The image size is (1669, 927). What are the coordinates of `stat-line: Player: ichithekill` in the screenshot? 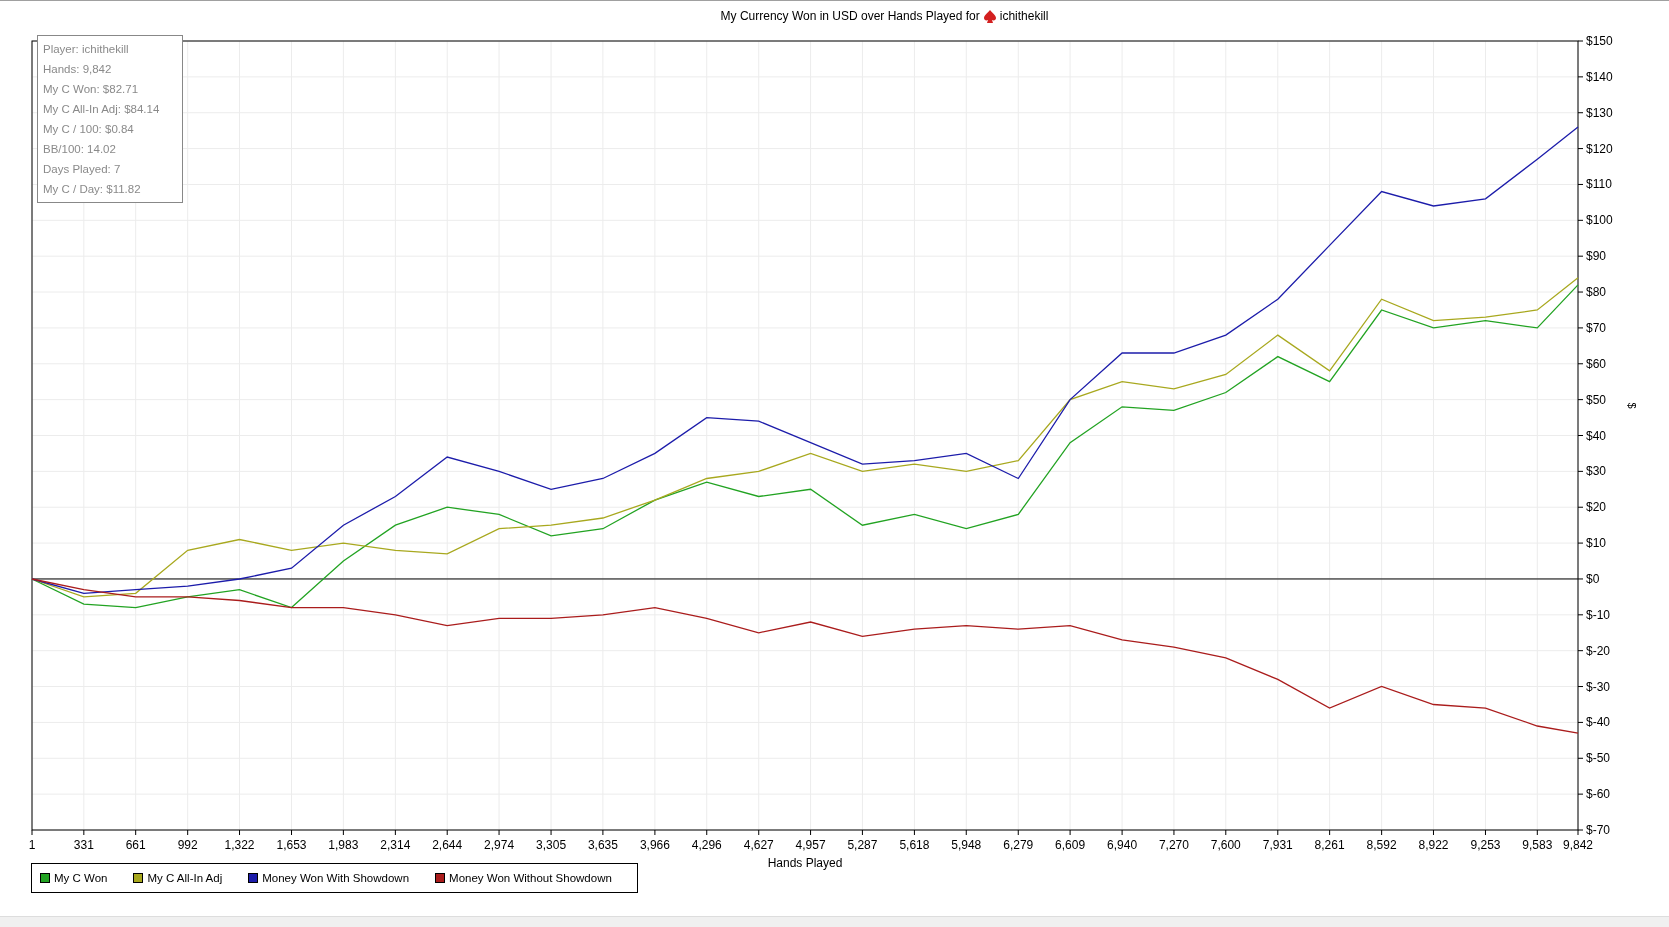 It's located at (86, 49).